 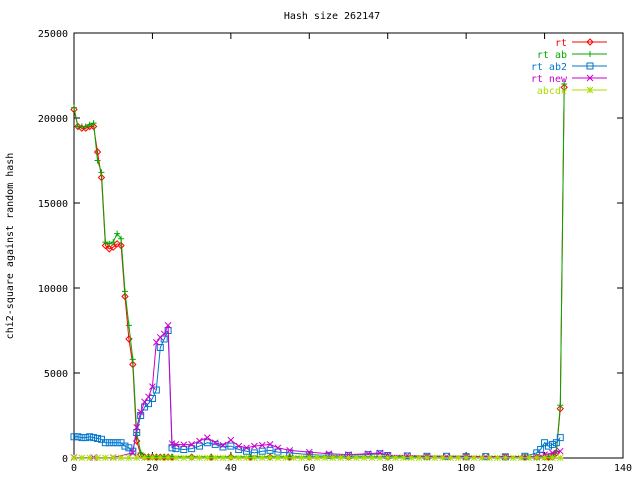 I want to click on y-tick-label: 15000, so click(x=53, y=204).